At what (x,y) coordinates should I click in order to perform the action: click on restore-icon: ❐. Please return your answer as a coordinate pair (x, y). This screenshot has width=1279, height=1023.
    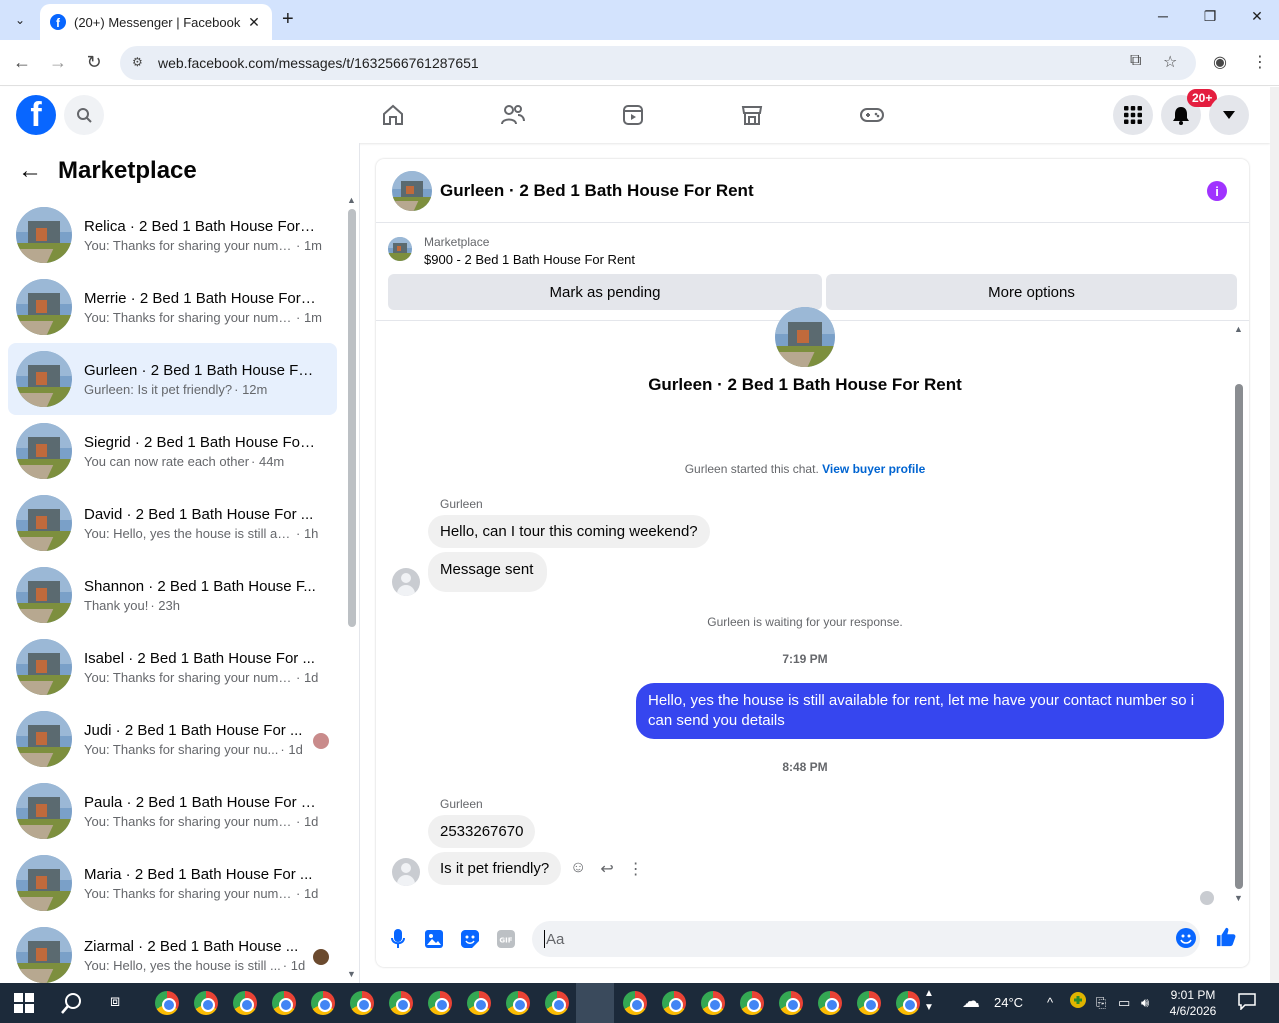
    Looking at the image, I should click on (1210, 16).